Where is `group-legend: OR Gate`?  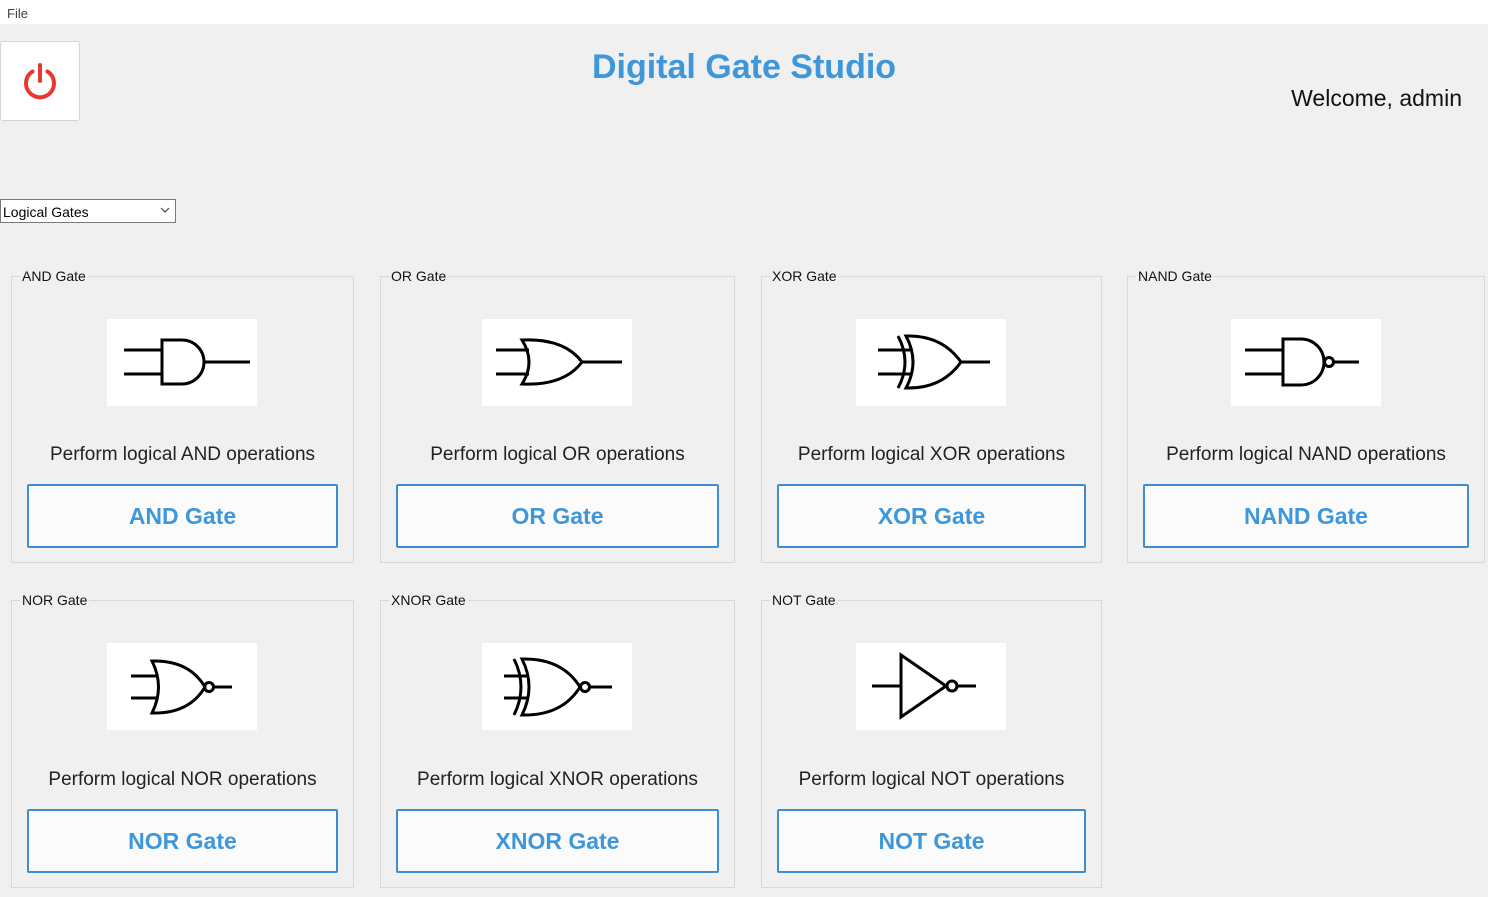
group-legend: OR Gate is located at coordinates (419, 276).